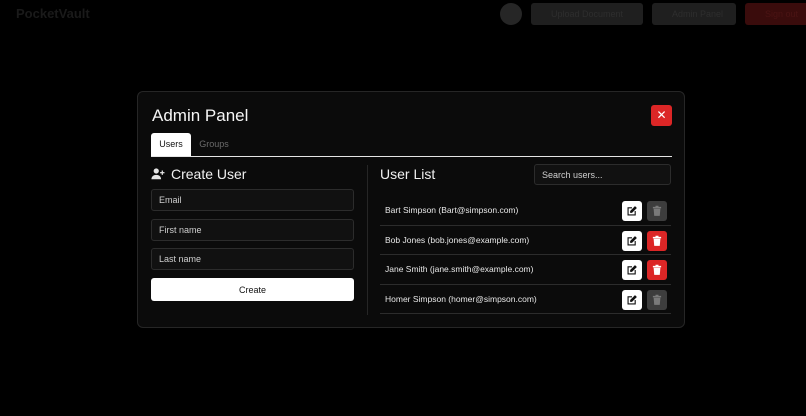 This screenshot has width=806, height=416. What do you see at coordinates (209, 174) in the screenshot?
I see `create-user-title: Create User` at bounding box center [209, 174].